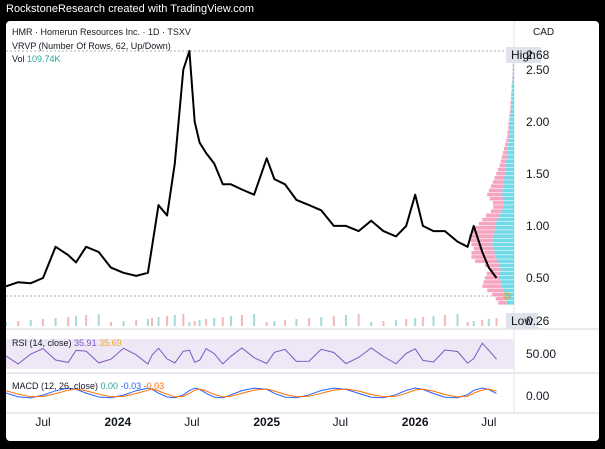 This screenshot has height=449, width=605. I want to click on x-tick-label: 2024, so click(118, 422).